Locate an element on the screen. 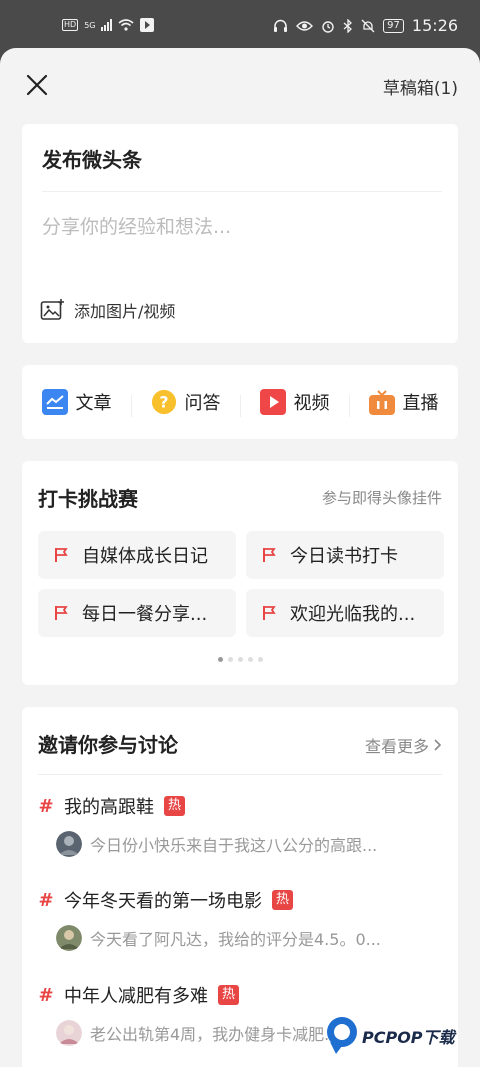 The image size is (480, 1067). hd-badge: HD is located at coordinates (70, 25).